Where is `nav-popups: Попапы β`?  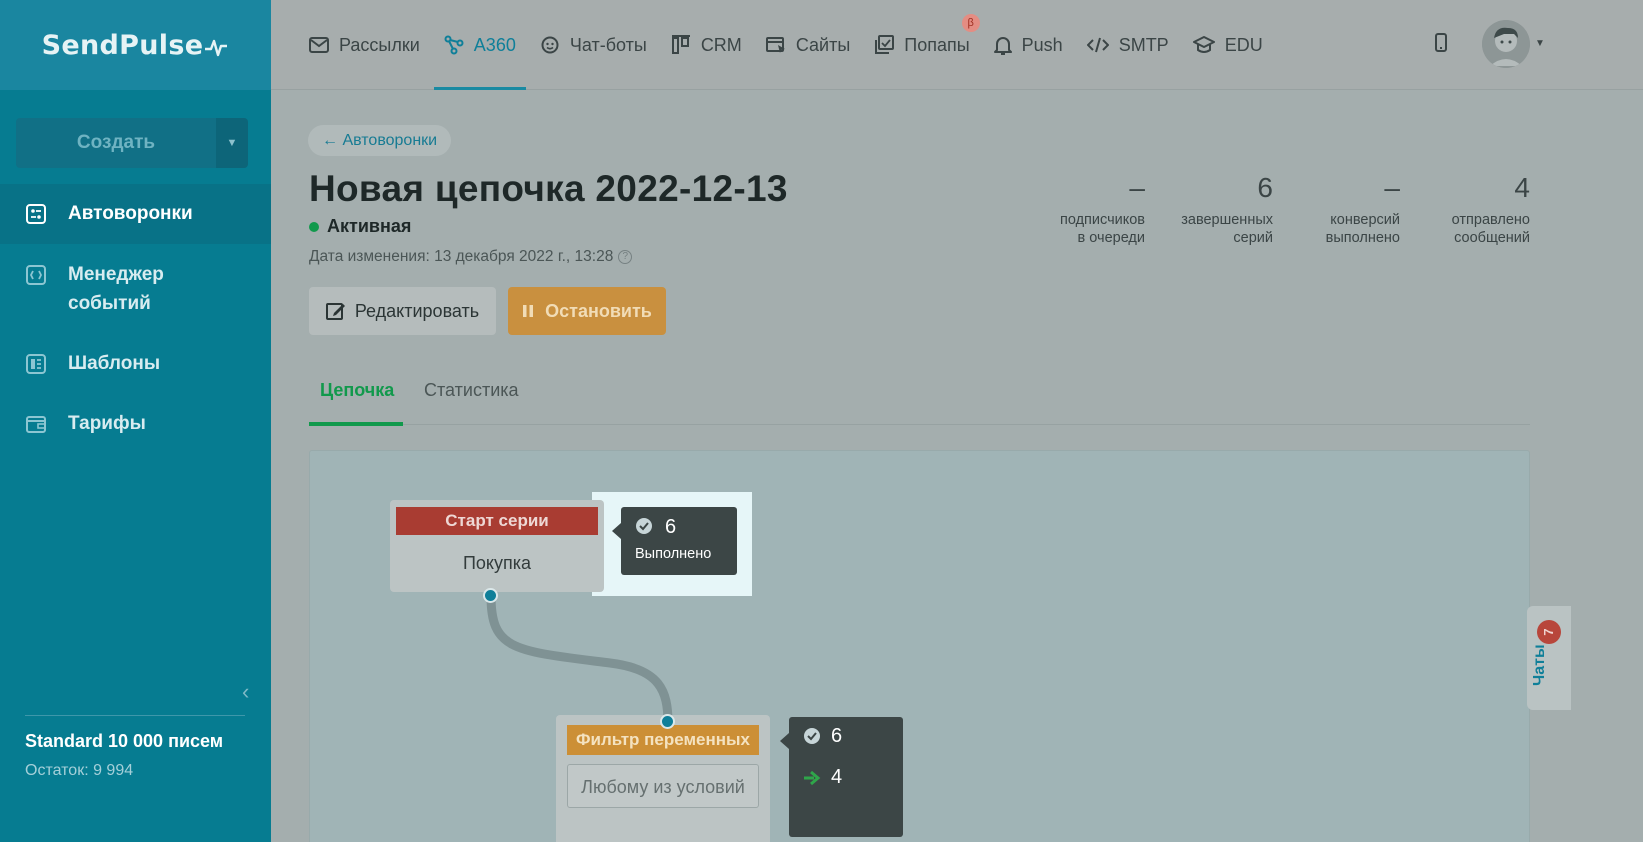 nav-popups: Попапы β is located at coordinates (927, 45).